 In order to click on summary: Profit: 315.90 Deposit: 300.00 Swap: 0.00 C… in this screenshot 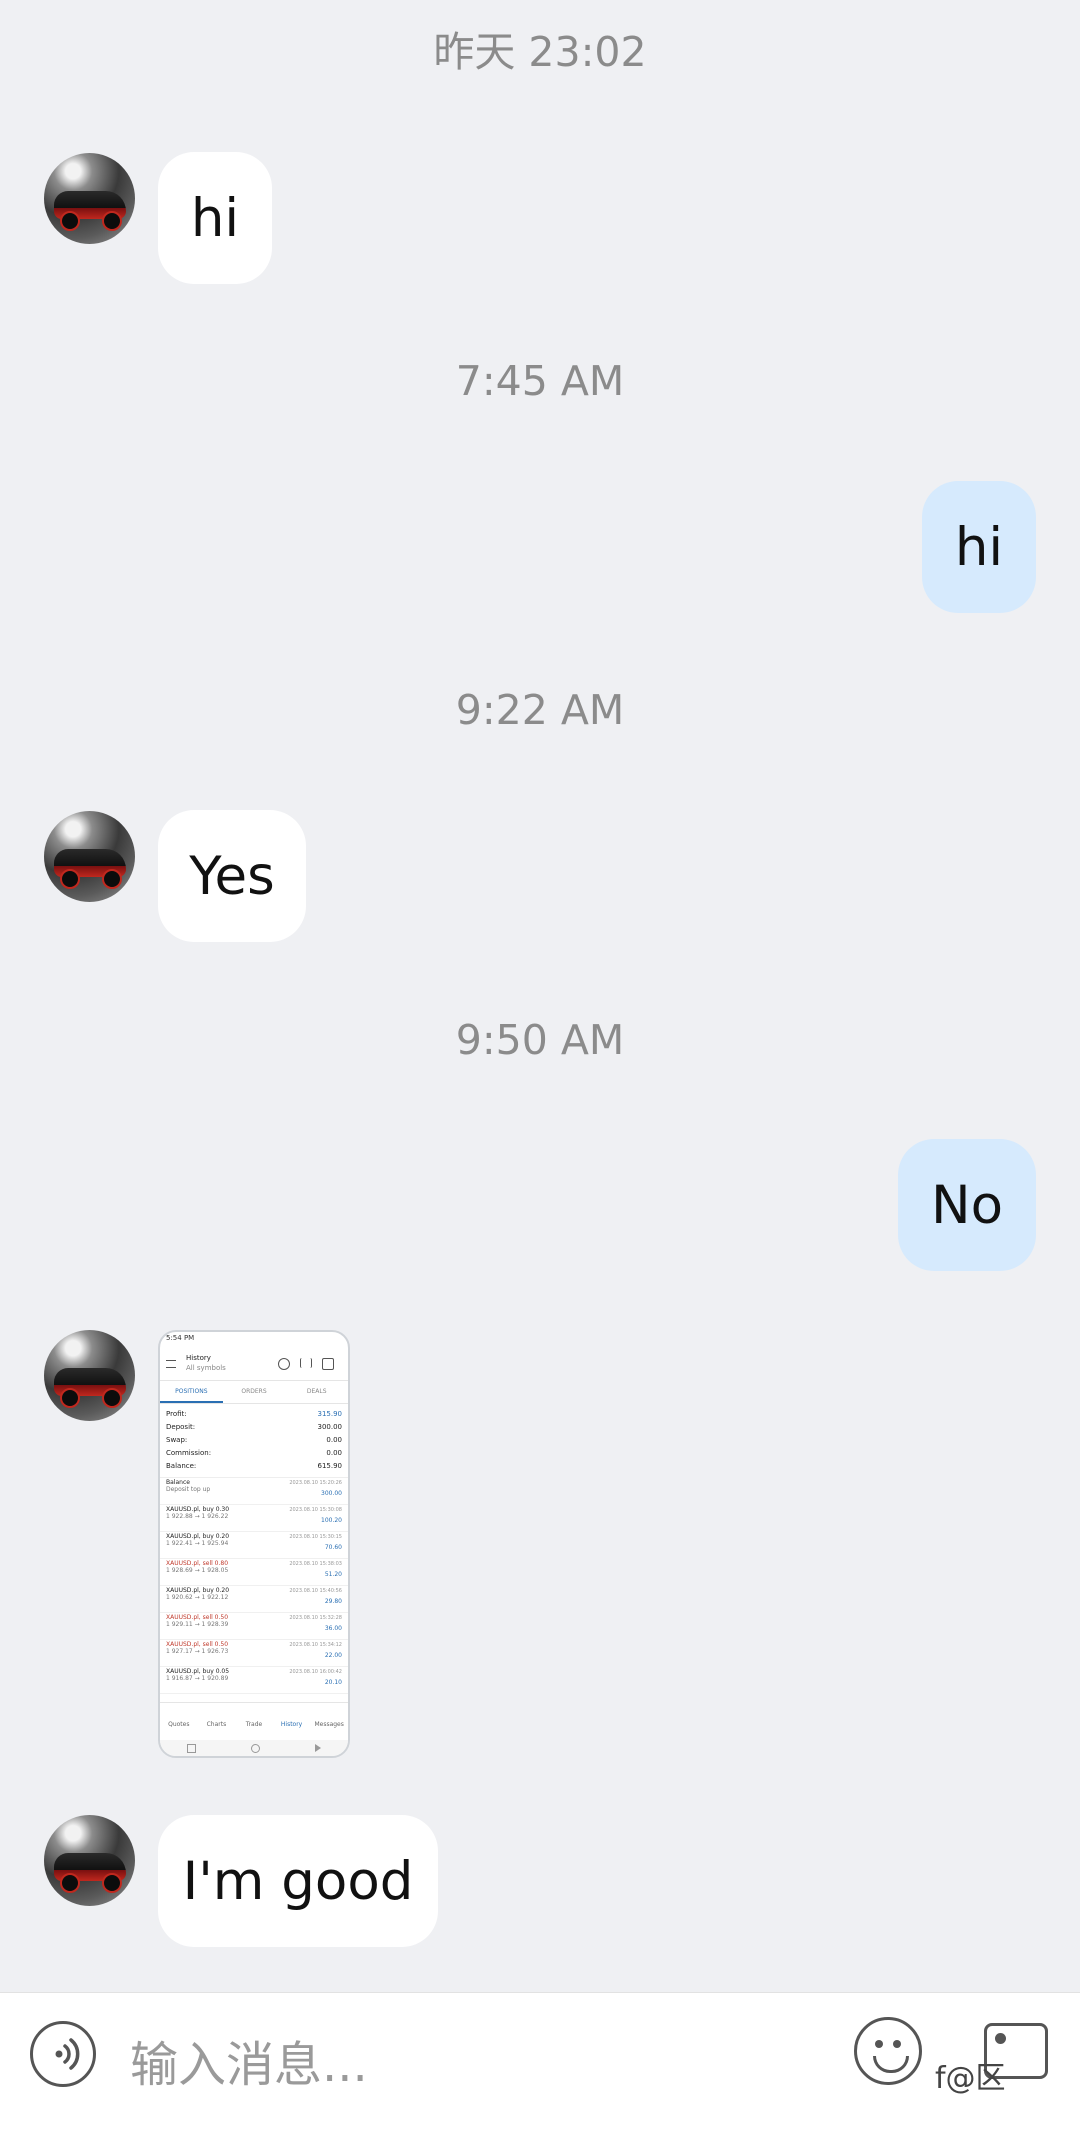, I will do `click(254, 1440)`.